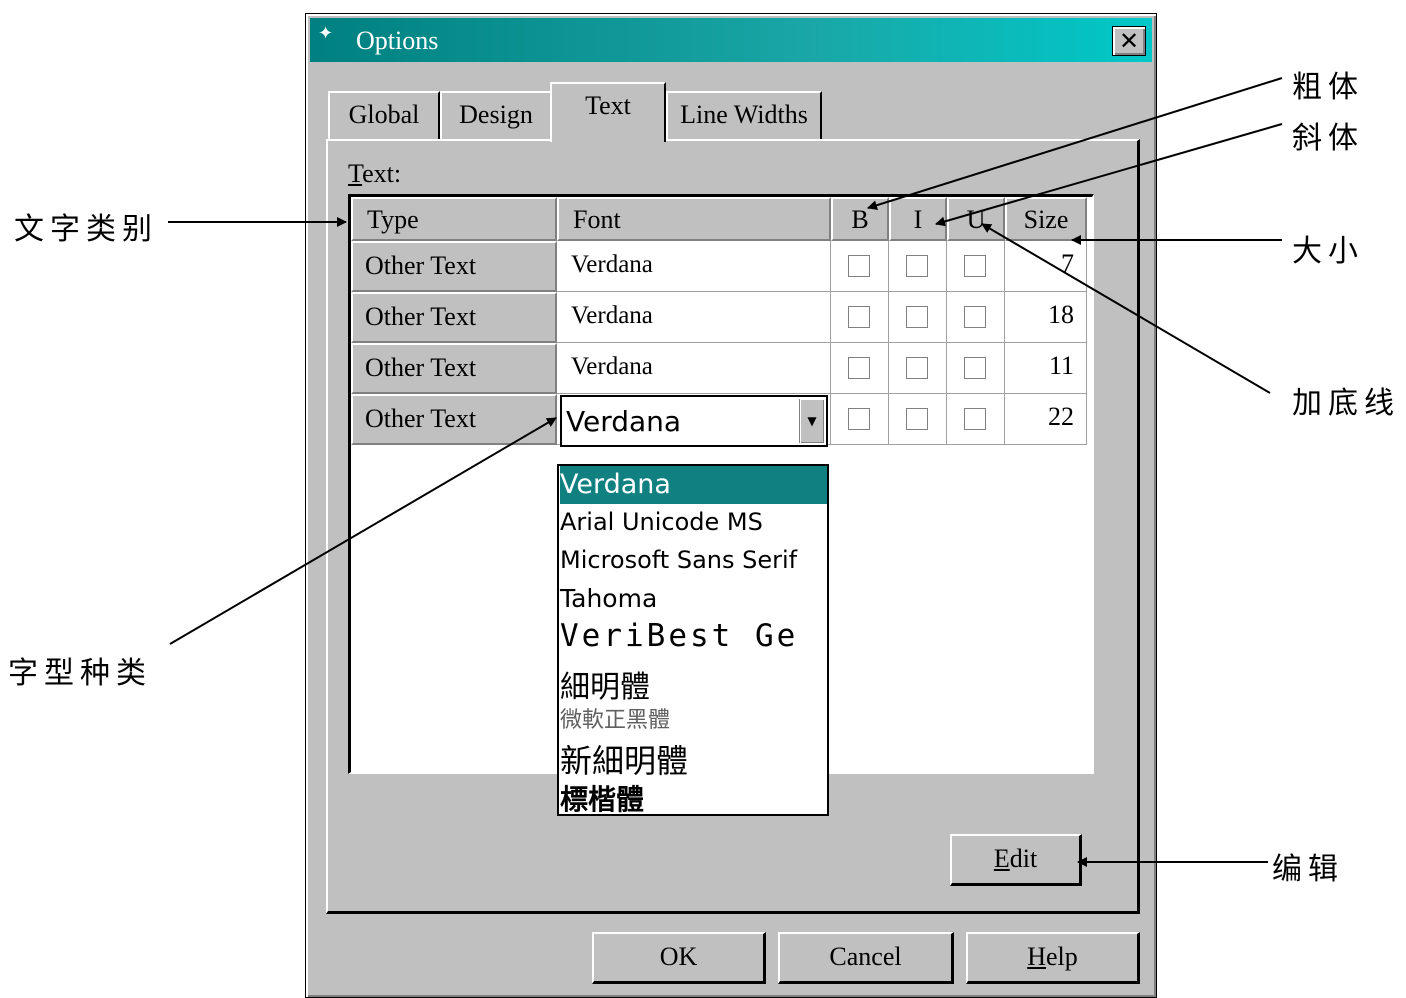  I want to click on arrow-underline, so click(1126, 308).